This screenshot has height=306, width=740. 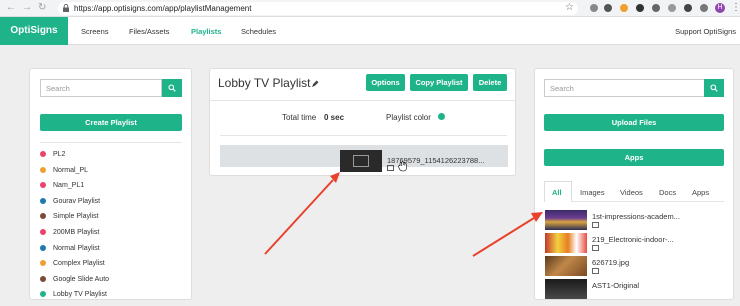 What do you see at coordinates (299, 217) in the screenshot?
I see `arrow-to-playlist` at bounding box center [299, 217].